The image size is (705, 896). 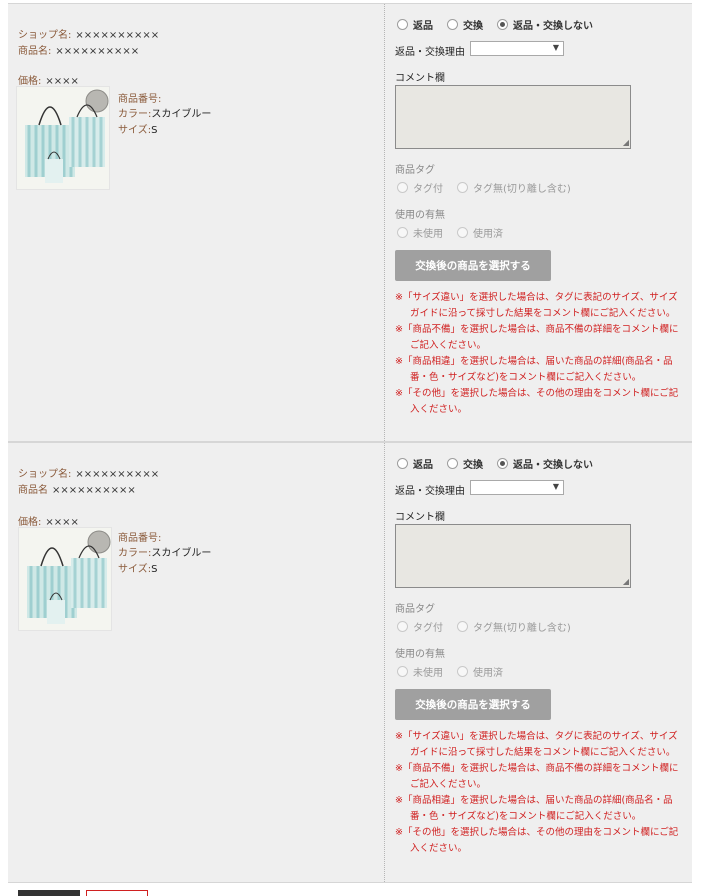 I want to click on radio-no-return-label: 返品・交換しない, so click(x=553, y=465).